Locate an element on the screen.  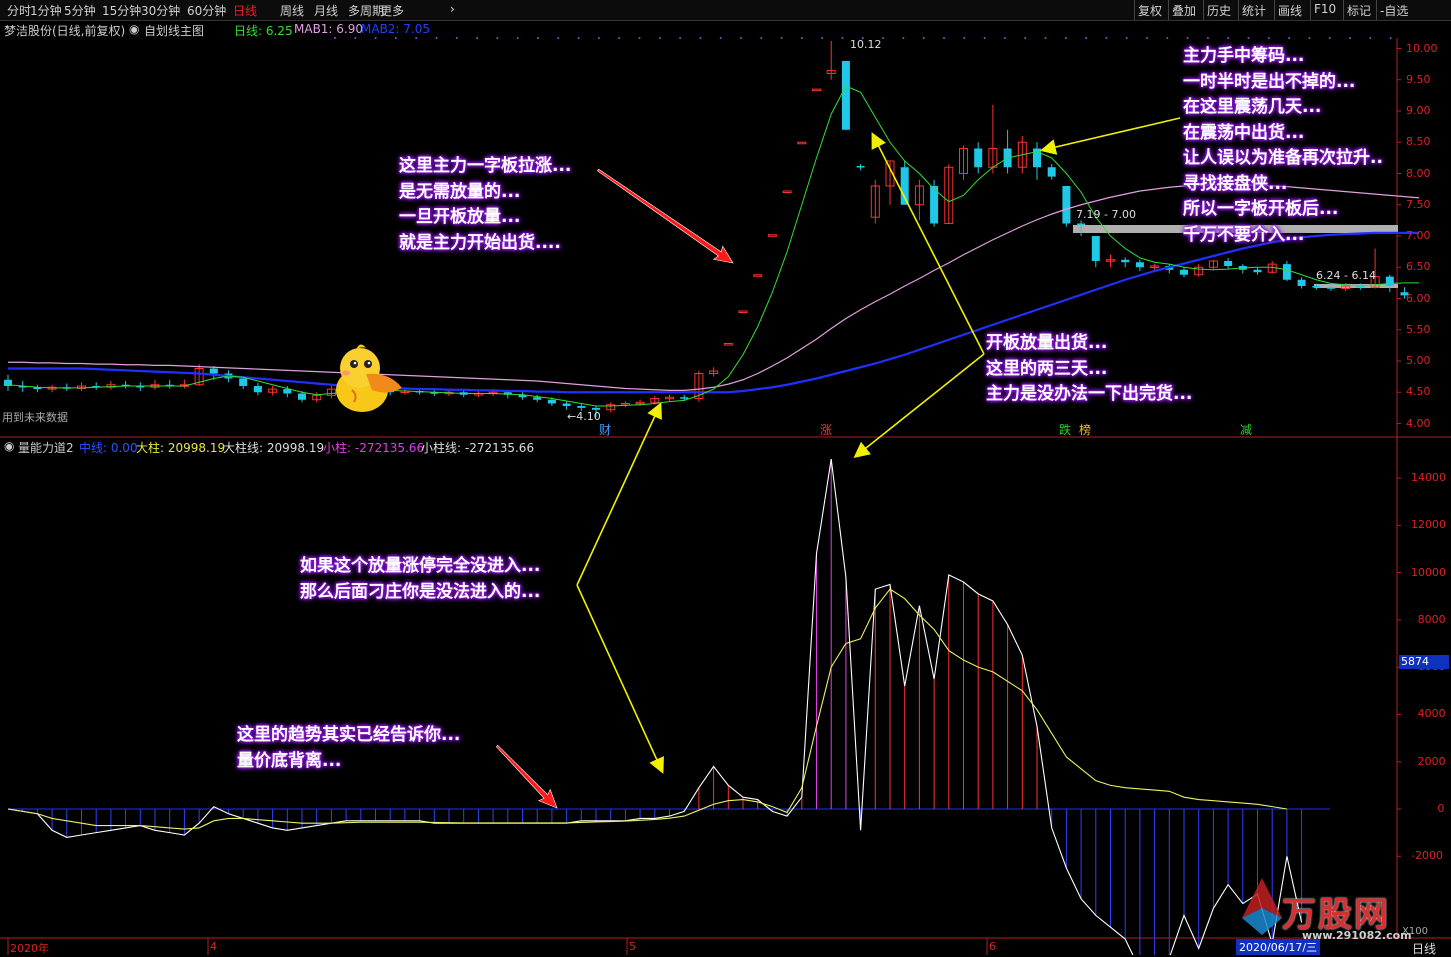
price-axis-label: 8.50 is located at coordinates (1418, 142).